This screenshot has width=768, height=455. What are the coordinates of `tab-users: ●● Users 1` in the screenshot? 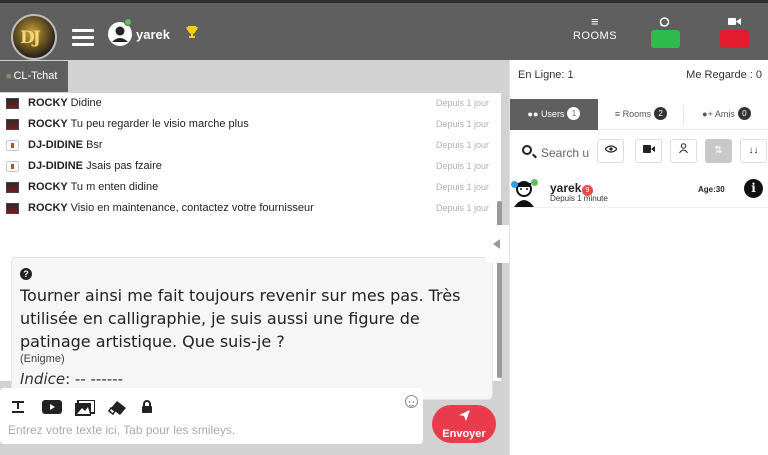 It's located at (554, 114).